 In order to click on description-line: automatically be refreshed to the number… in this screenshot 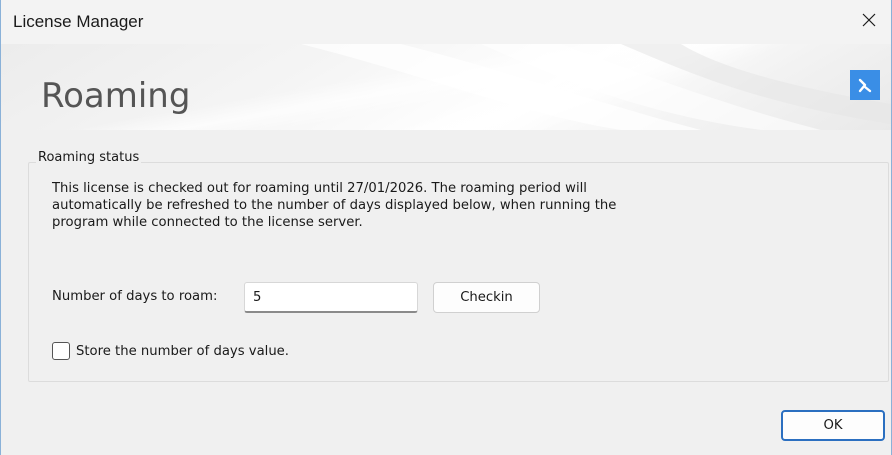, I will do `click(334, 205)`.